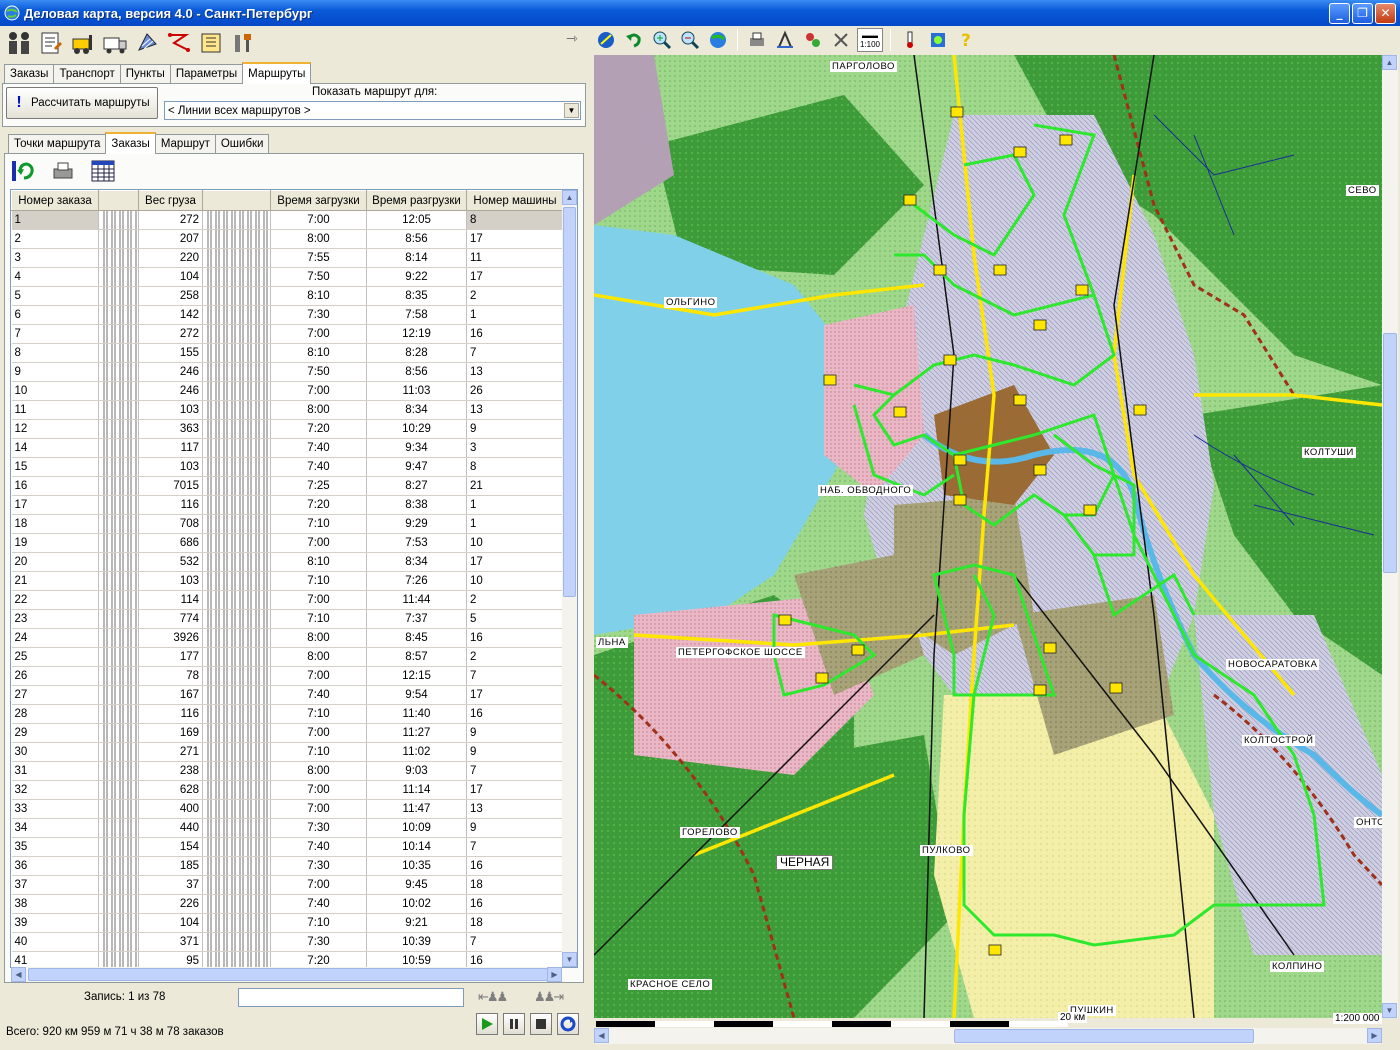 The height and width of the screenshot is (1050, 1400). Describe the element at coordinates (55, 258) in the screenshot. I see `order-number-cell: 3` at that location.